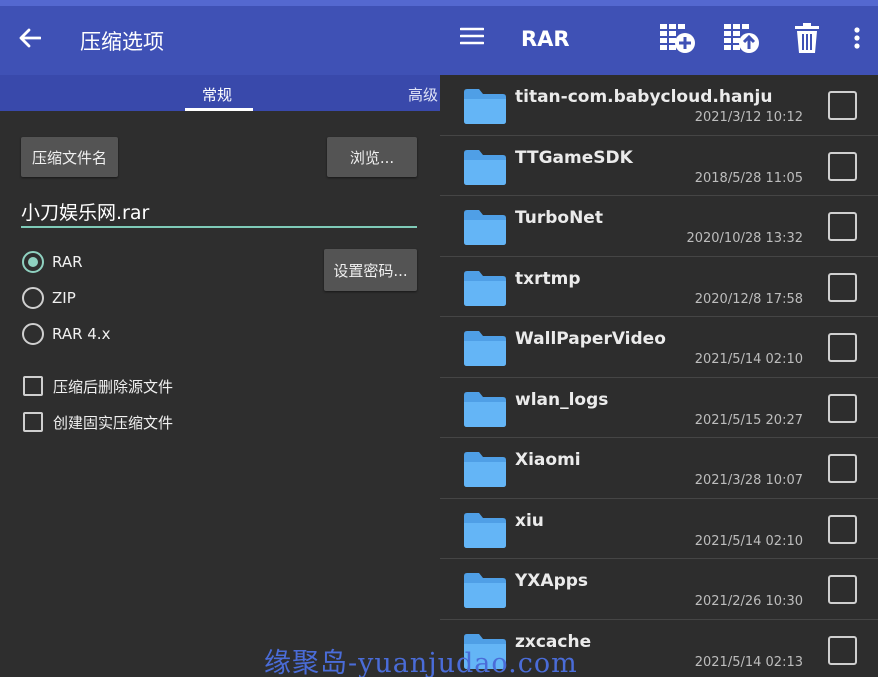 Image resolution: width=878 pixels, height=677 pixels. I want to click on format-option-rar: RAR, so click(52, 262).